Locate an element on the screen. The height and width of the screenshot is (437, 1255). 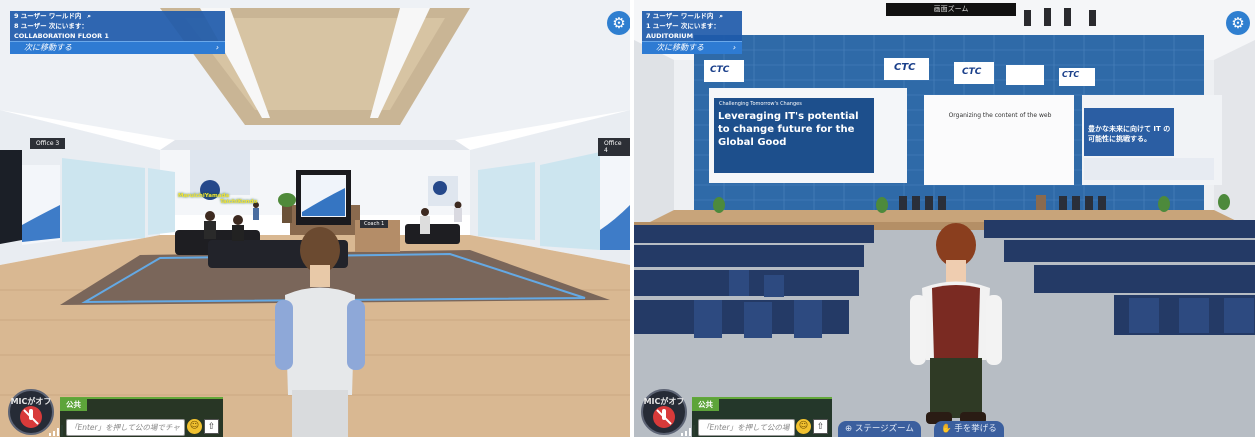
chat-panel: 公共 「Enter」を押して公の場でチャ ☺ ⇧ is located at coordinates (141, 417).